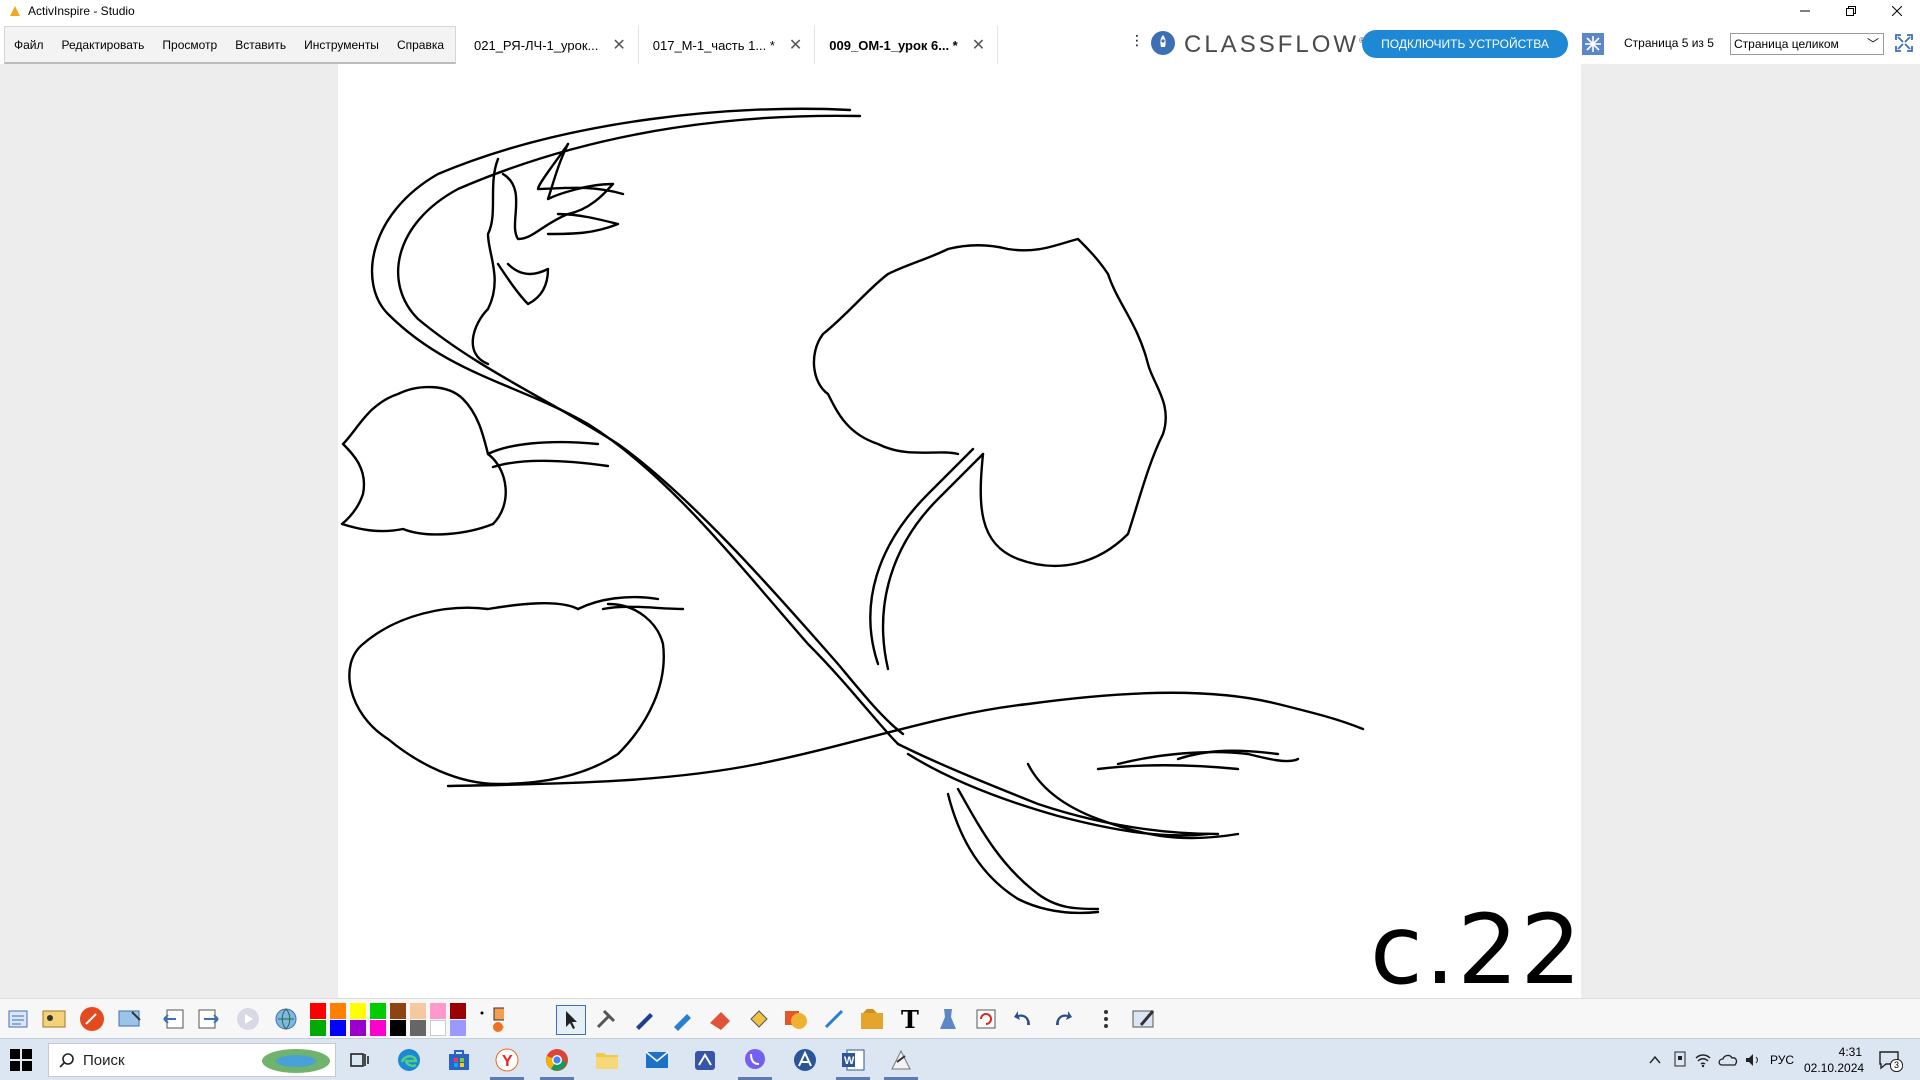  I want to click on classflow-logo: CLASSFLOW®, so click(1274, 45).